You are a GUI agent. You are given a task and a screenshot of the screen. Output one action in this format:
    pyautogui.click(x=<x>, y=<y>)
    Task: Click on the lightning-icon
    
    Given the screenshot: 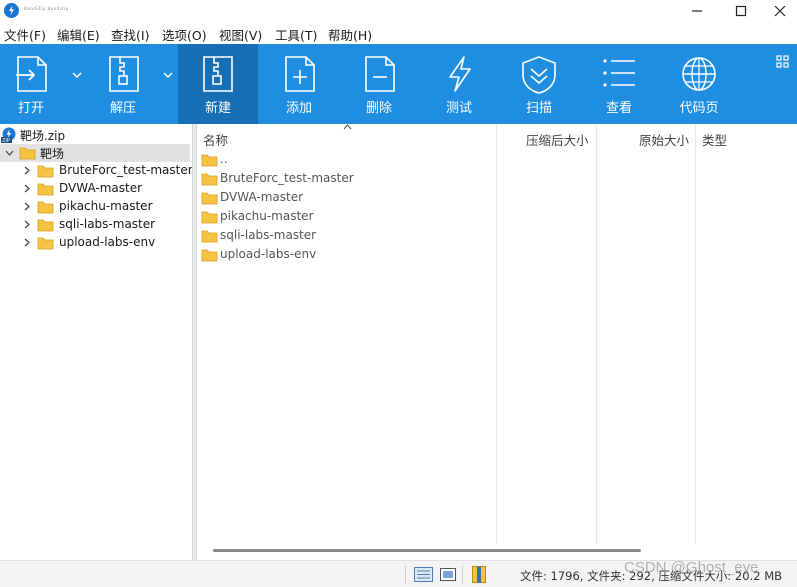 What is the action you would take?
    pyautogui.click(x=460, y=74)
    